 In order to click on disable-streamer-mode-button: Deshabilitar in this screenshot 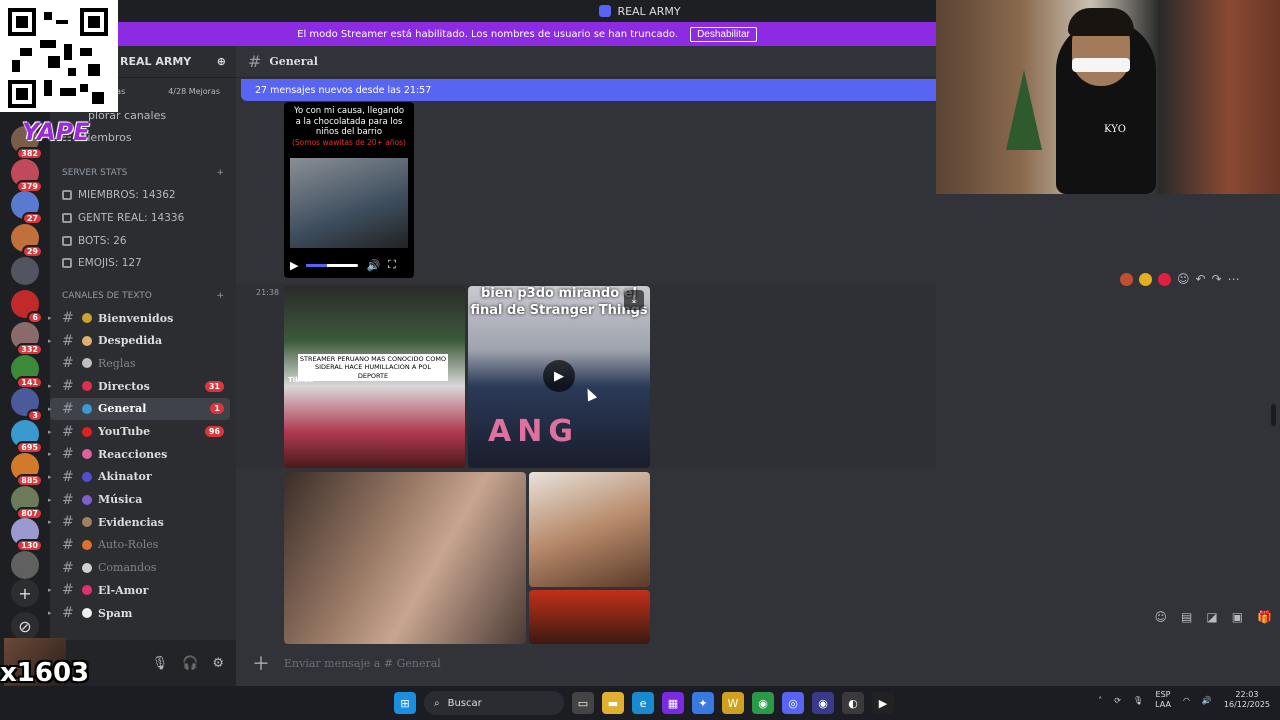, I will do `click(723, 34)`.